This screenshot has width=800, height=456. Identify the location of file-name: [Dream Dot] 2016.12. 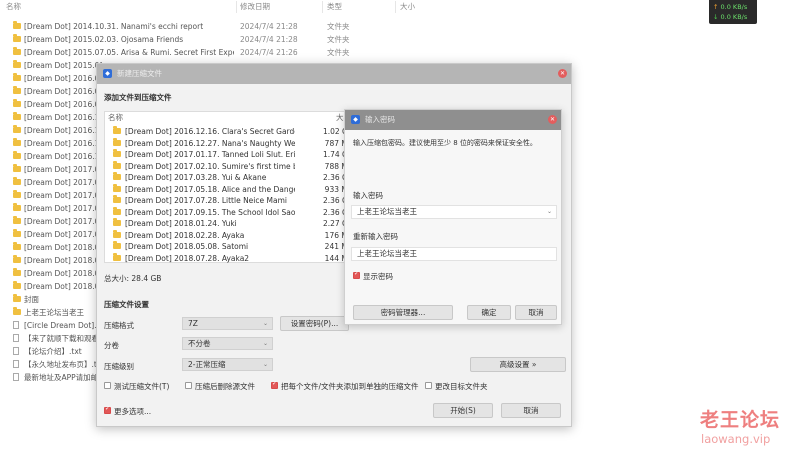
(63, 143).